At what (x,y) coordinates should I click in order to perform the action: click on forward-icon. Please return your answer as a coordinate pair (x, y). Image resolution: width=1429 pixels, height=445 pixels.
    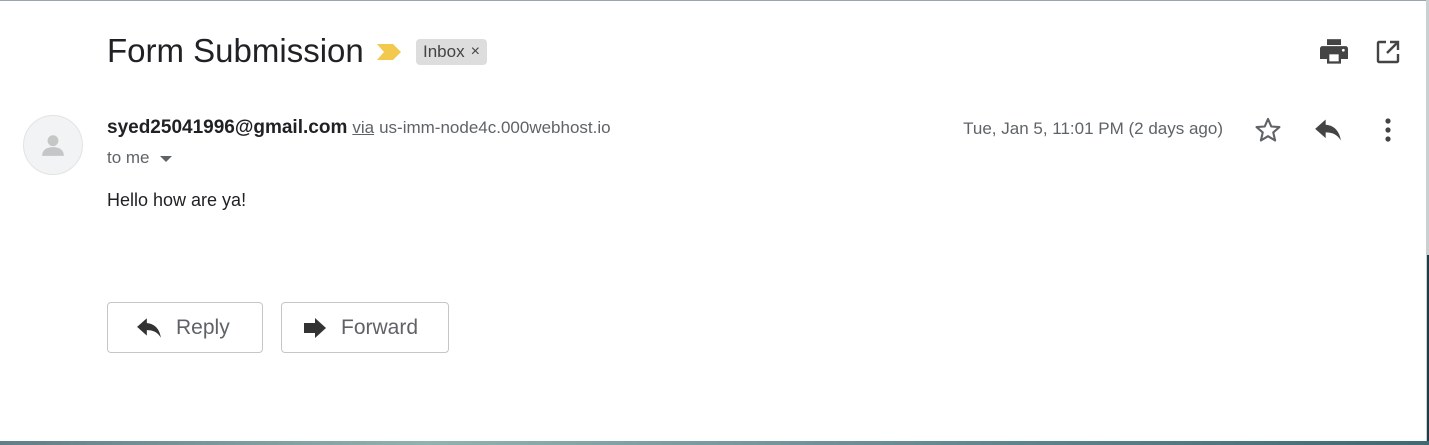
    Looking at the image, I should click on (315, 327).